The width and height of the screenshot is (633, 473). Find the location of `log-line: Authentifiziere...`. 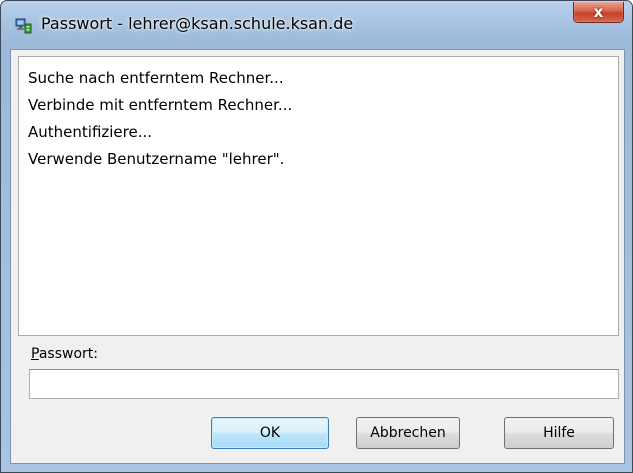

log-line: Authentifiziere... is located at coordinates (90, 132).